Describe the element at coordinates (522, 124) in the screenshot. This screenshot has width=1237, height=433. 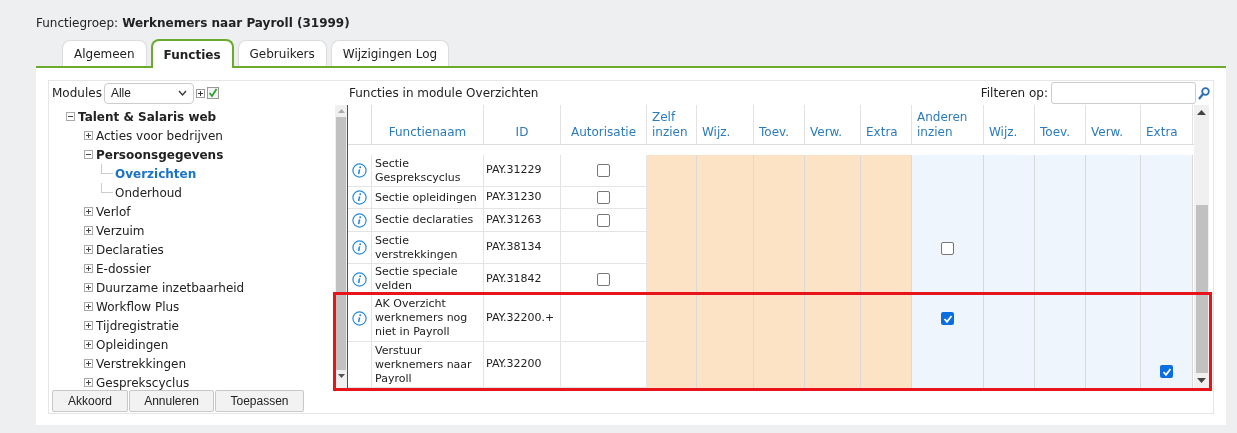
I see `column-header: ID` at that location.